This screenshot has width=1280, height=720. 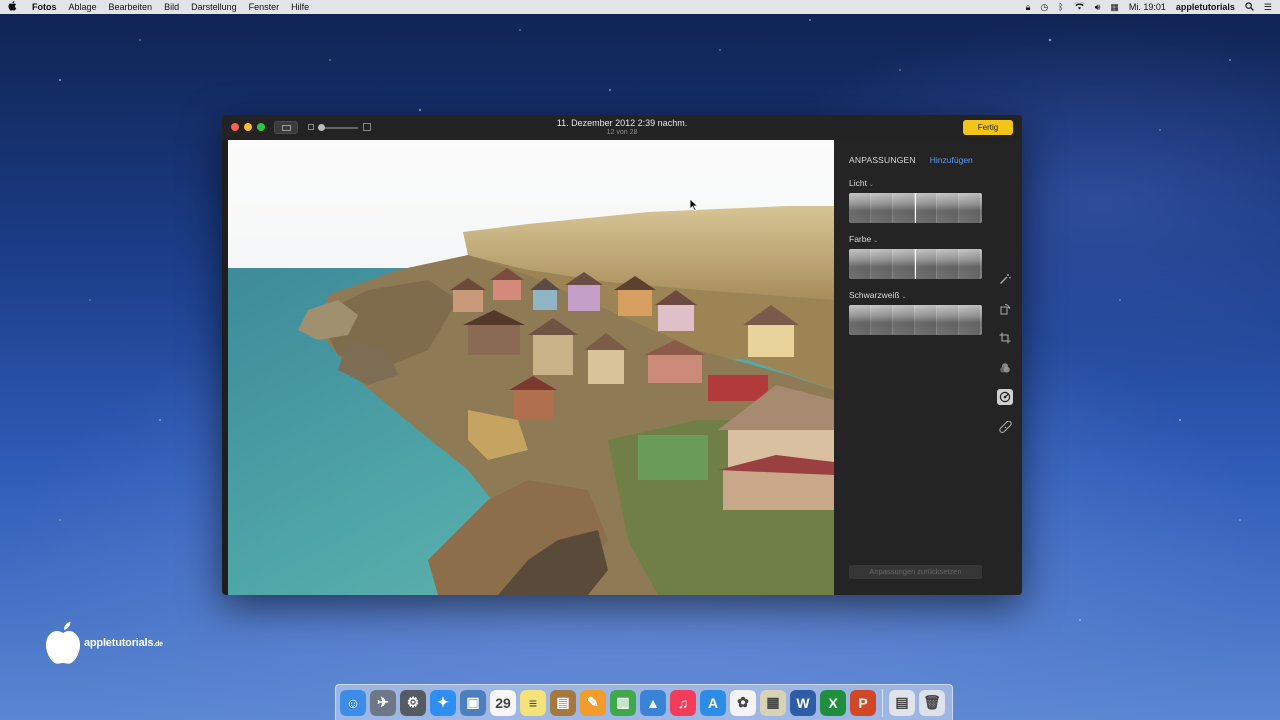 I want to click on color-slider-marker, so click(x=915, y=264).